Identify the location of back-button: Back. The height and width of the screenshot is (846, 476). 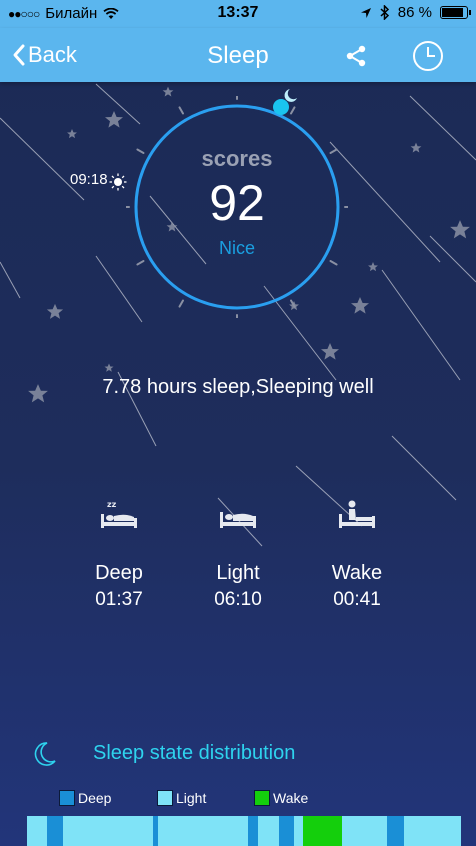
(44, 55).